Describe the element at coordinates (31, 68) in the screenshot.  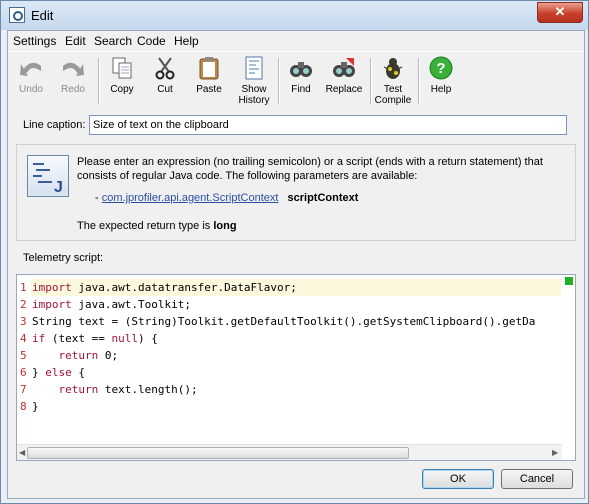
I see `undo-icon` at that location.